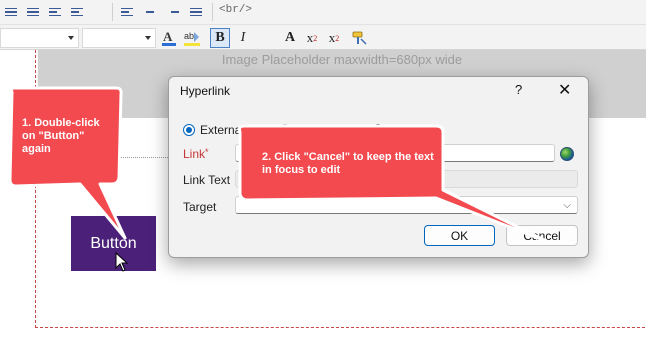 This screenshot has height=344, width=646. I want to click on format-painter-icon, so click(359, 38).